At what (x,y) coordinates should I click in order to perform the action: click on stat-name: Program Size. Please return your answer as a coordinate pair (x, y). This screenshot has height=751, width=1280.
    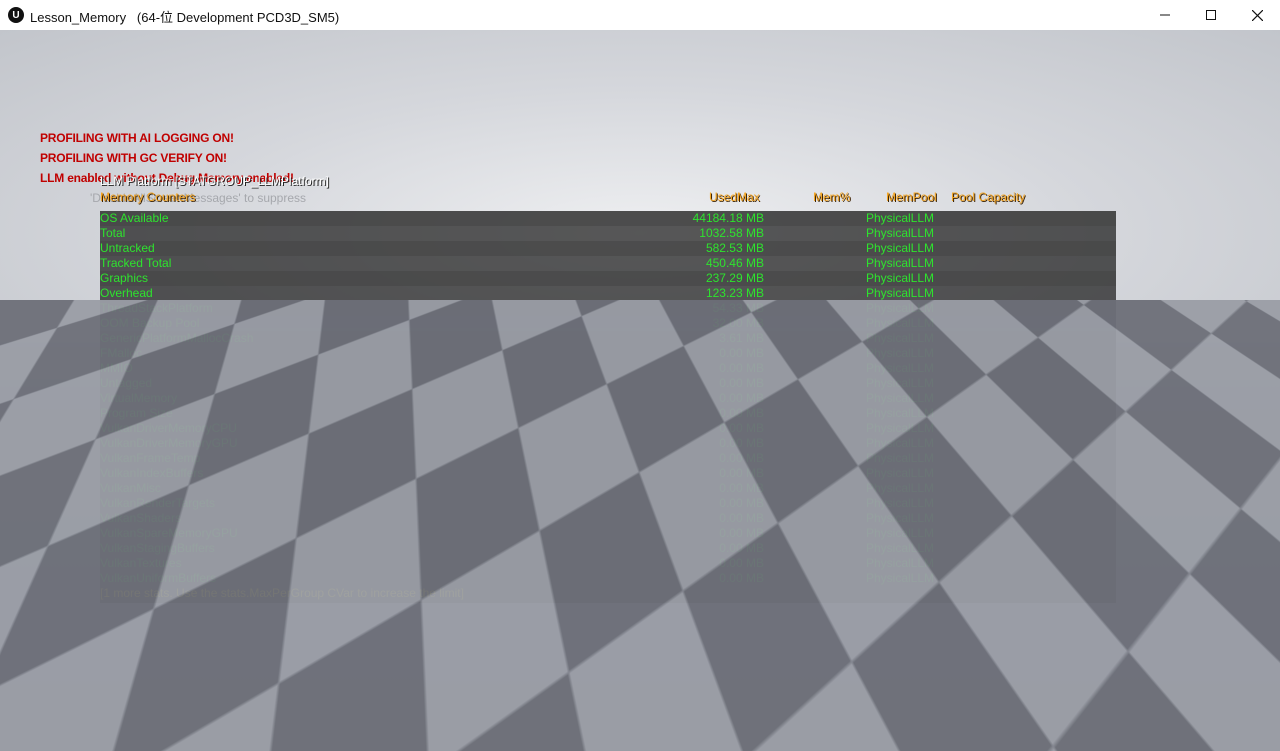
    Looking at the image, I should click on (136, 413).